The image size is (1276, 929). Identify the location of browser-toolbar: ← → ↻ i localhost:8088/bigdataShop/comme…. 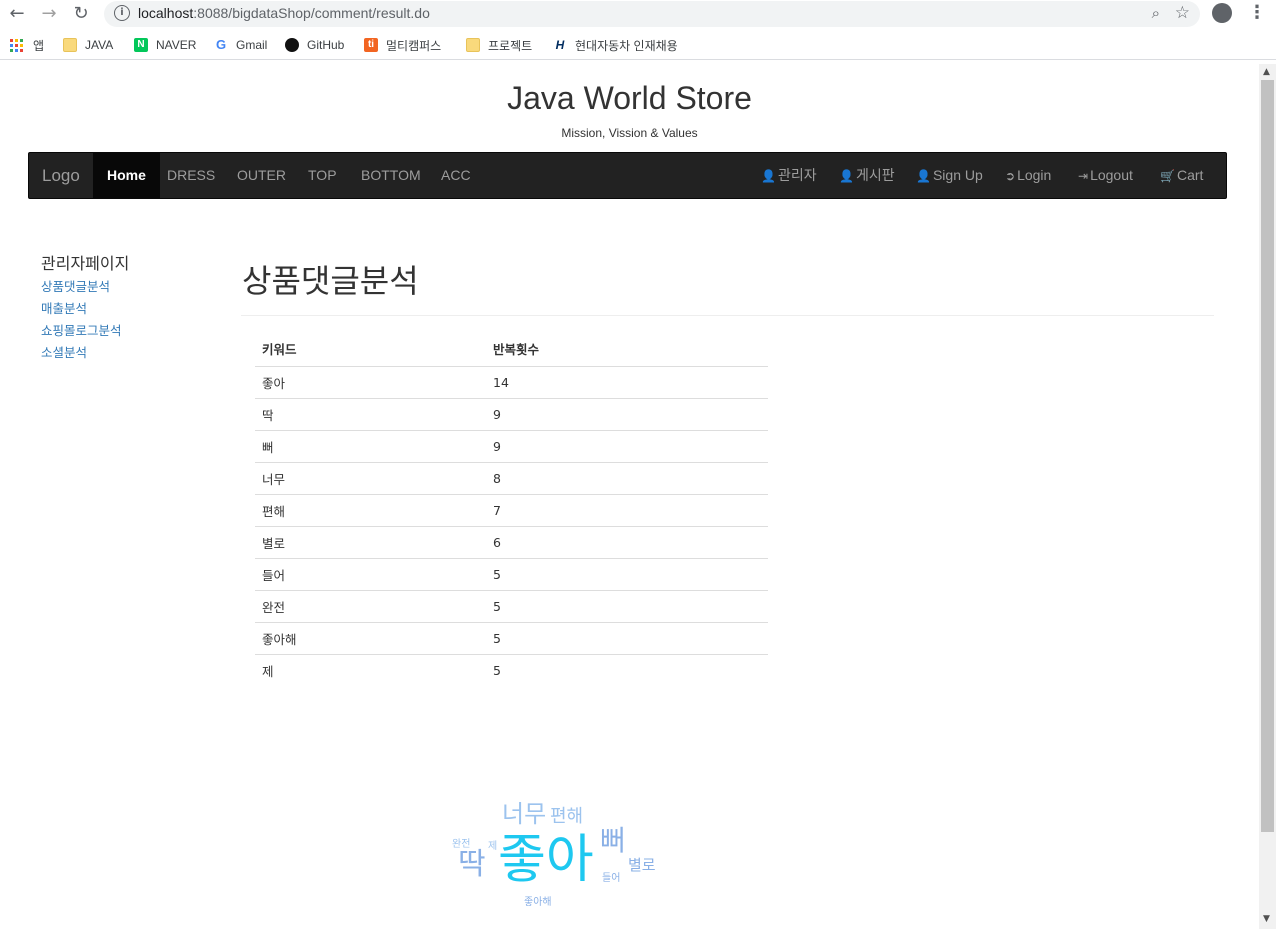
(638, 14).